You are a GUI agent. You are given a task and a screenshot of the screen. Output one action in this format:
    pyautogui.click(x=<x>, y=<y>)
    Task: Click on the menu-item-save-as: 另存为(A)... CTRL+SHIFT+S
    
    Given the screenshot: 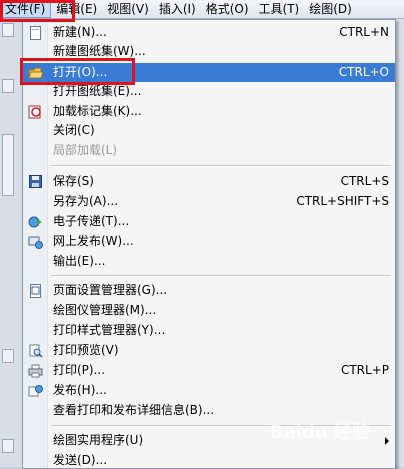 What is the action you would take?
    pyautogui.click(x=209, y=201)
    